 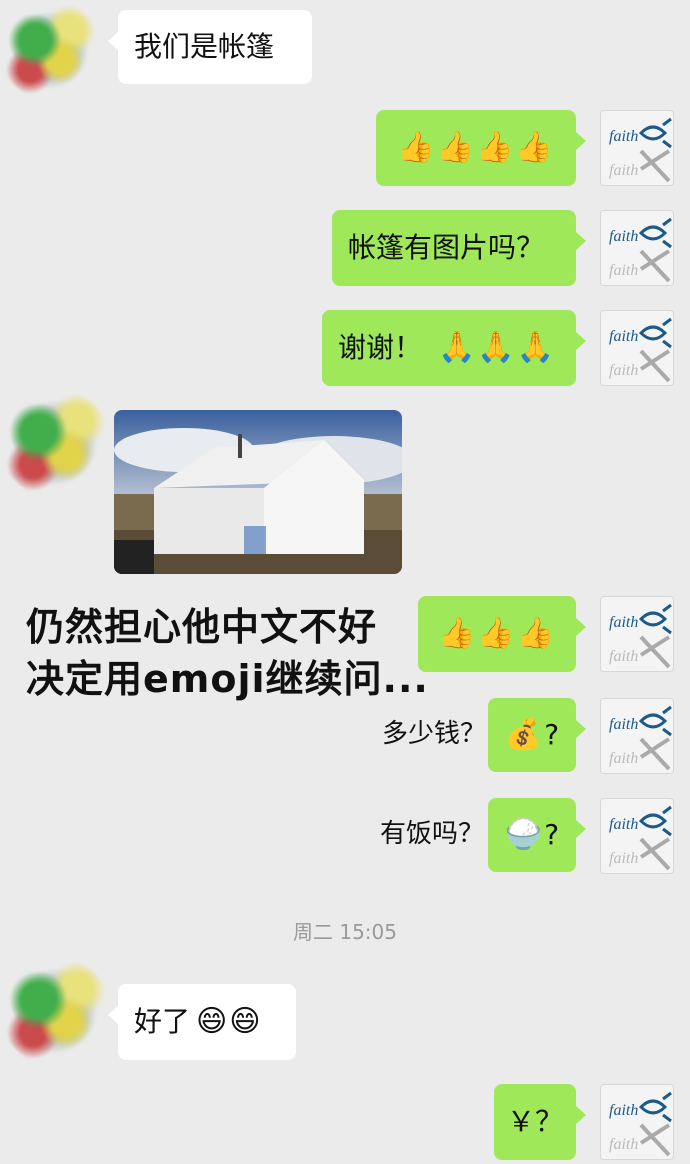 What do you see at coordinates (202, 627) in the screenshot?
I see `annotation-line-1: 仍然担心他中文不好` at bounding box center [202, 627].